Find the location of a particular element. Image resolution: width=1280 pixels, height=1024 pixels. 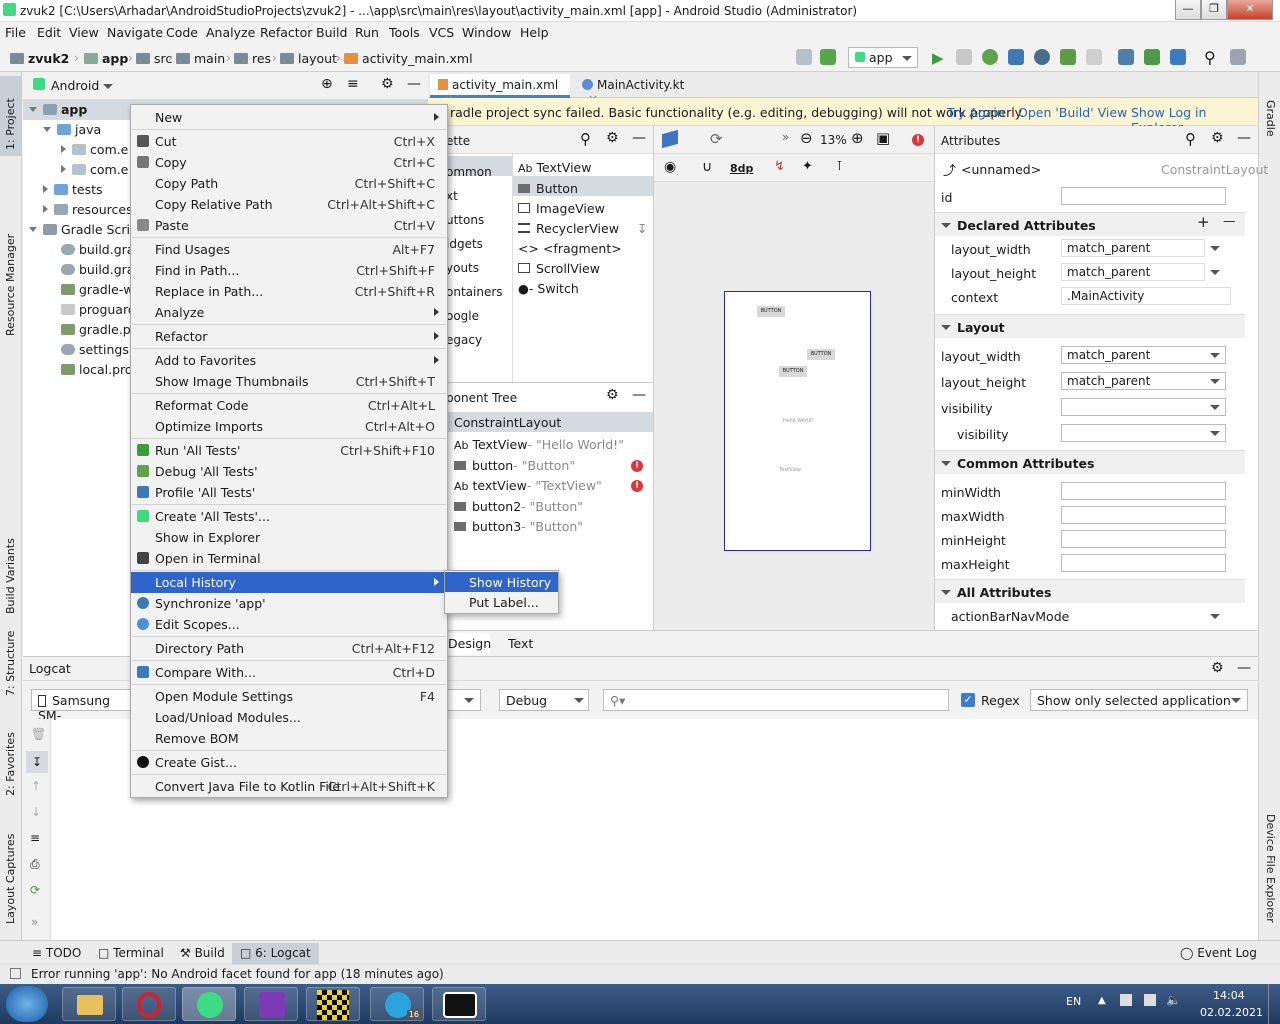

menu-item-cut: Cut Ctrl+X is located at coordinates (289, 141).